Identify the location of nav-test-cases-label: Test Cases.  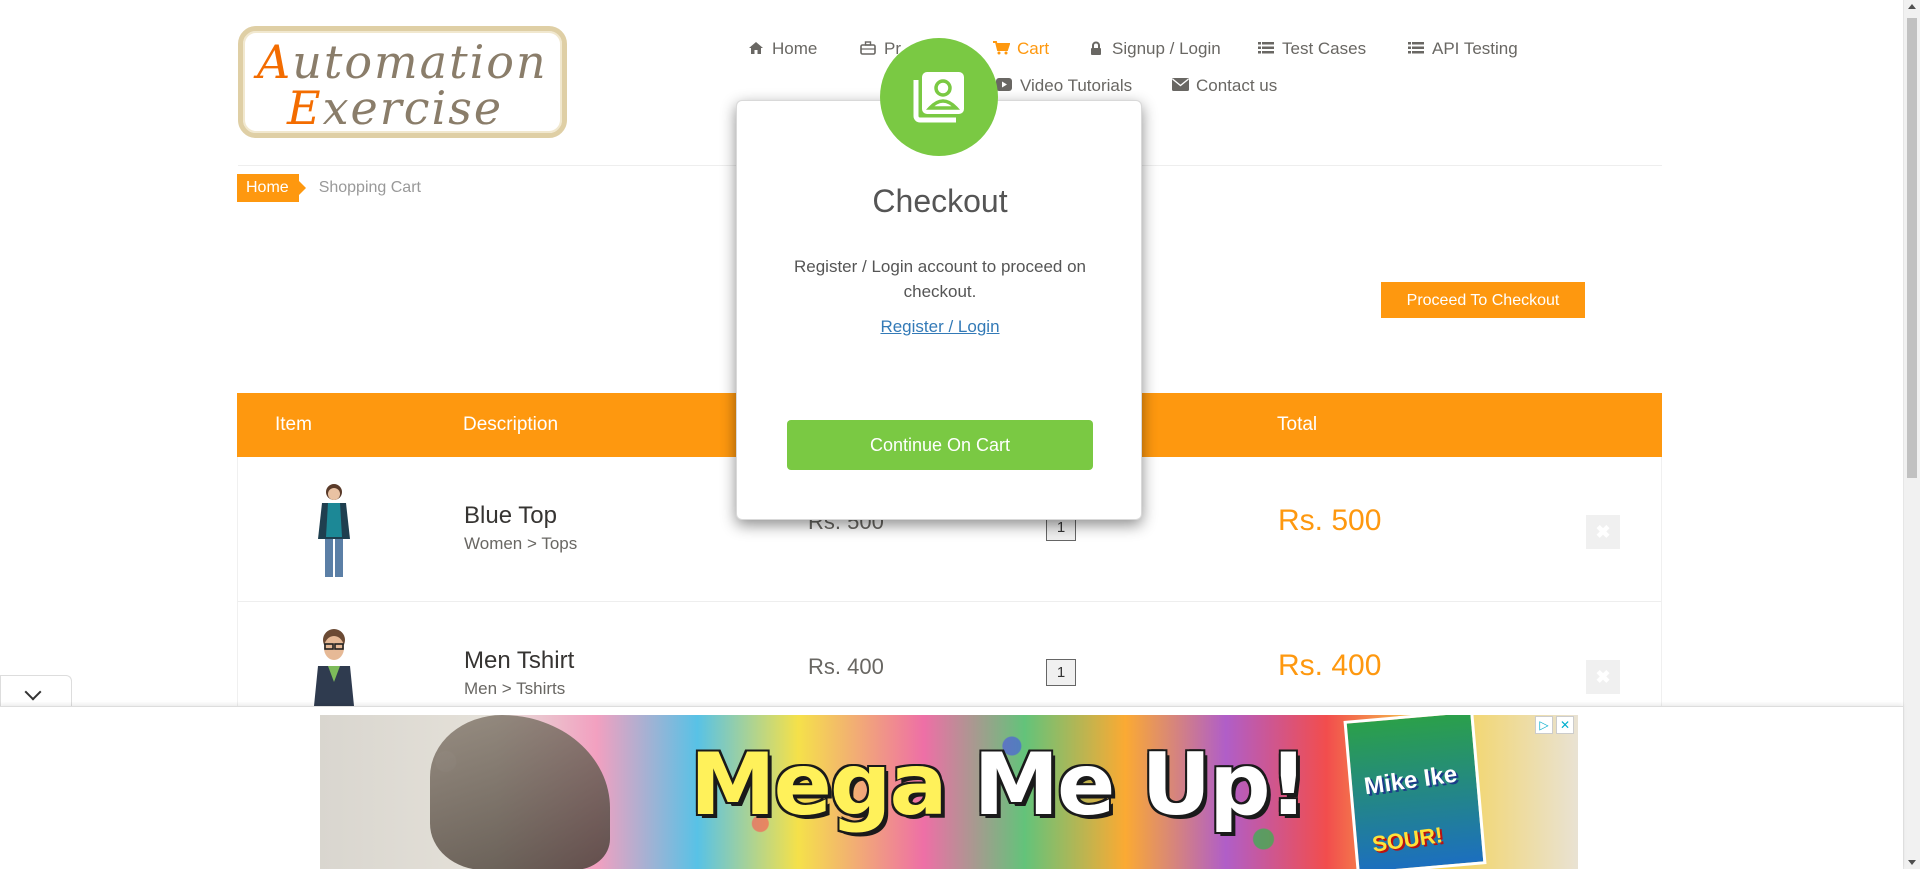
(1324, 48).